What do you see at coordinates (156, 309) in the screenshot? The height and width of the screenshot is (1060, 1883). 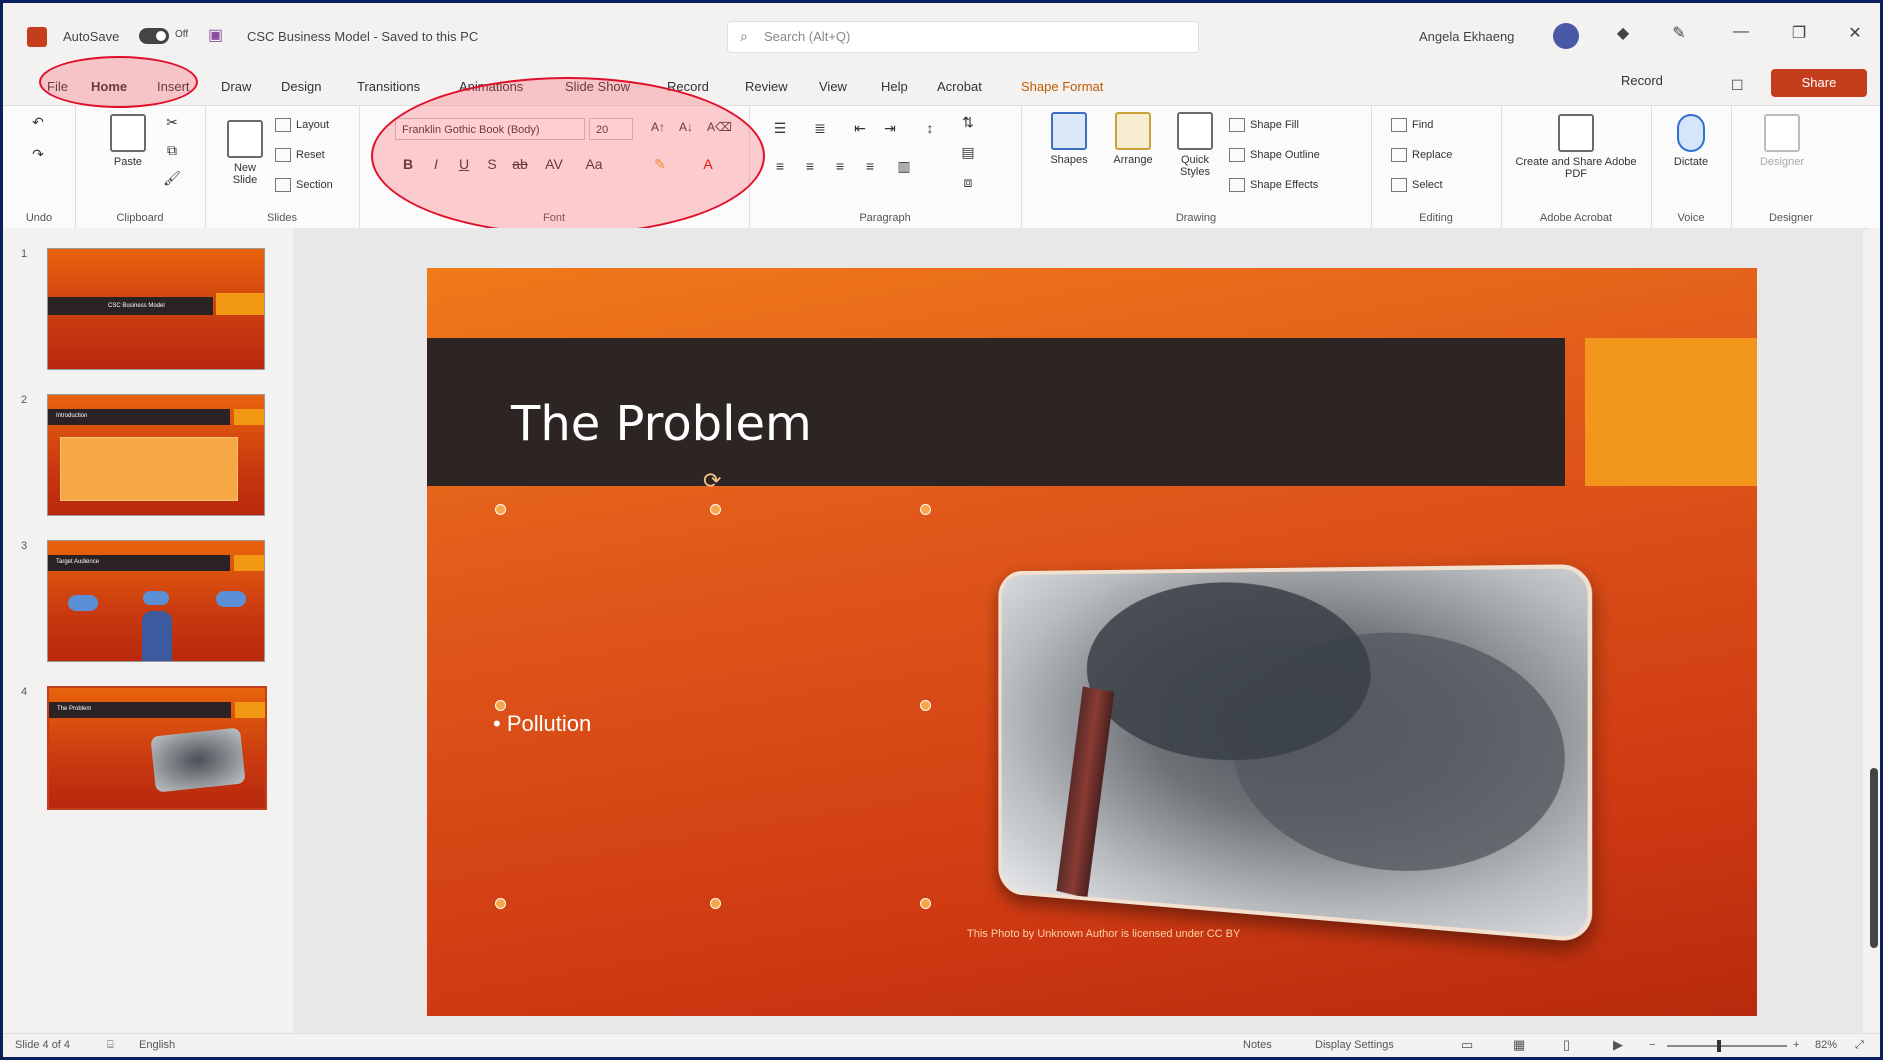 I see `slide-thumbnail-1: CSC Business Model` at bounding box center [156, 309].